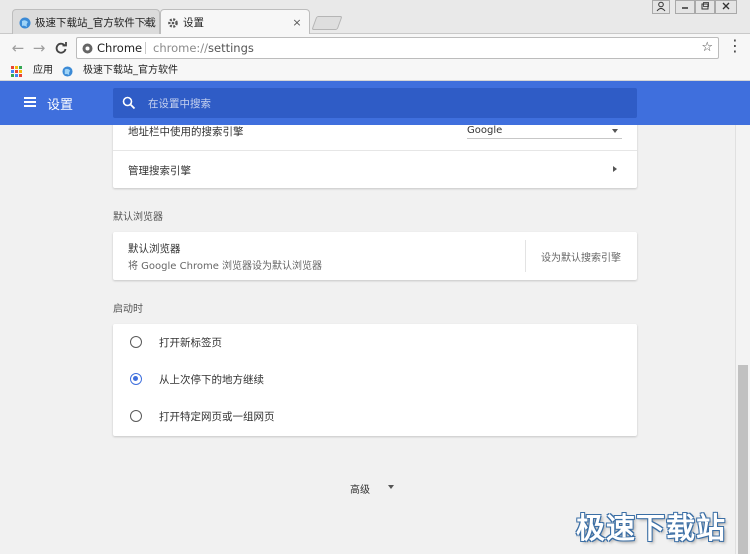  Describe the element at coordinates (43, 71) in the screenshot. I see `bookmark-apps: 应用` at that location.